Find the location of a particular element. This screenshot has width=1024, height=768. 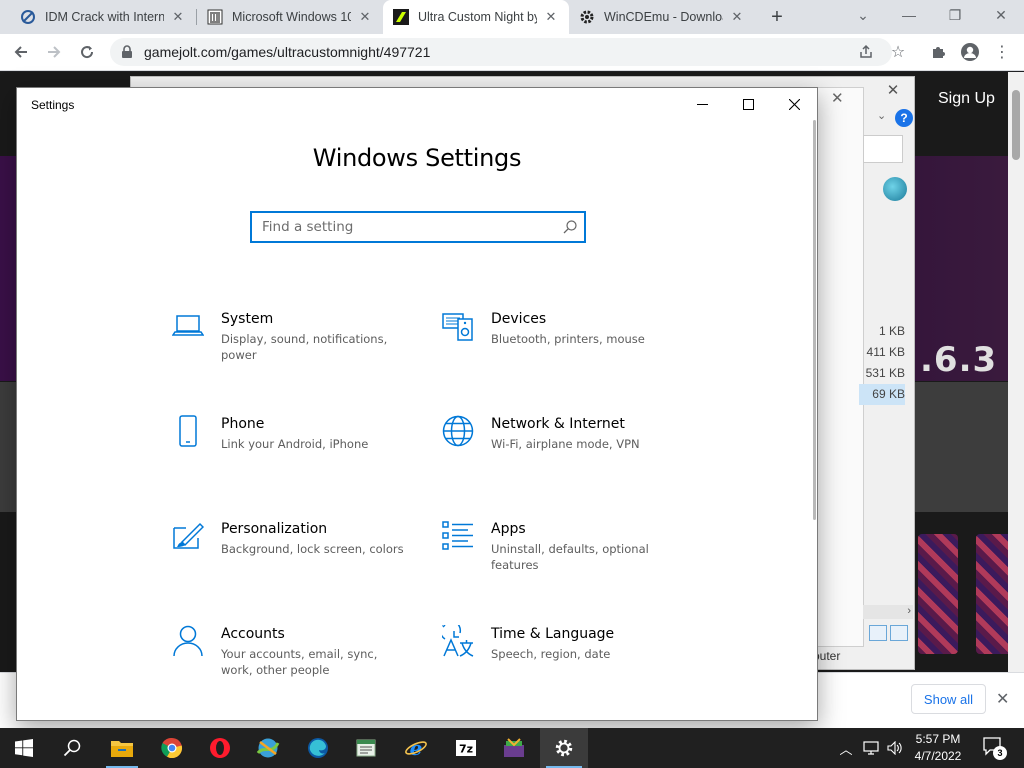

taskbar-search-button is located at coordinates (72, 748).